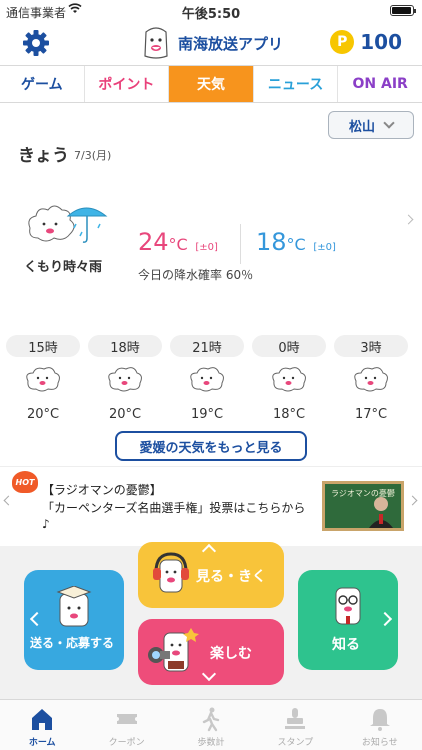 The image size is (422, 750). Describe the element at coordinates (231, 43) in the screenshot. I see `app-title: 南海放送アプリ` at that location.